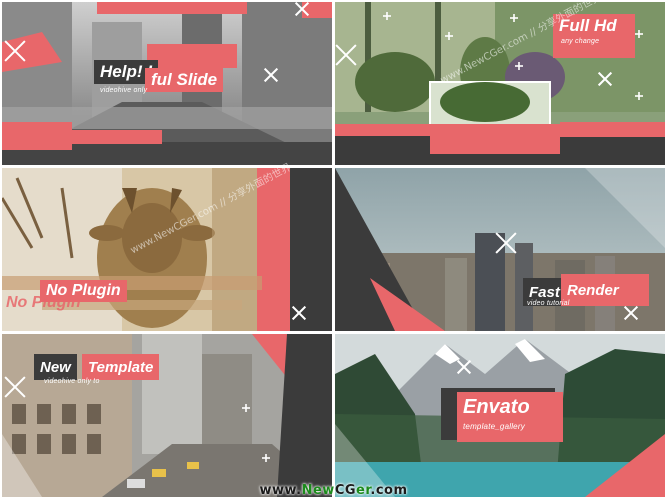  I want to click on subtitle: video tutorial, so click(548, 303).